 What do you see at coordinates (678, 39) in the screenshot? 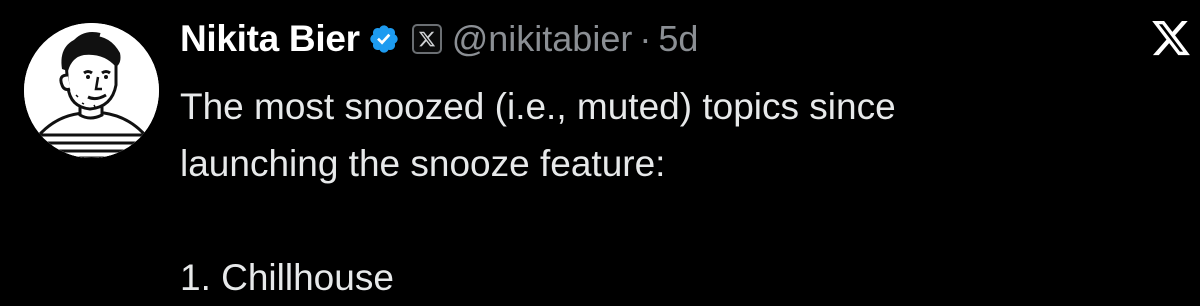
I see `tweet-timestamp: 5d` at bounding box center [678, 39].